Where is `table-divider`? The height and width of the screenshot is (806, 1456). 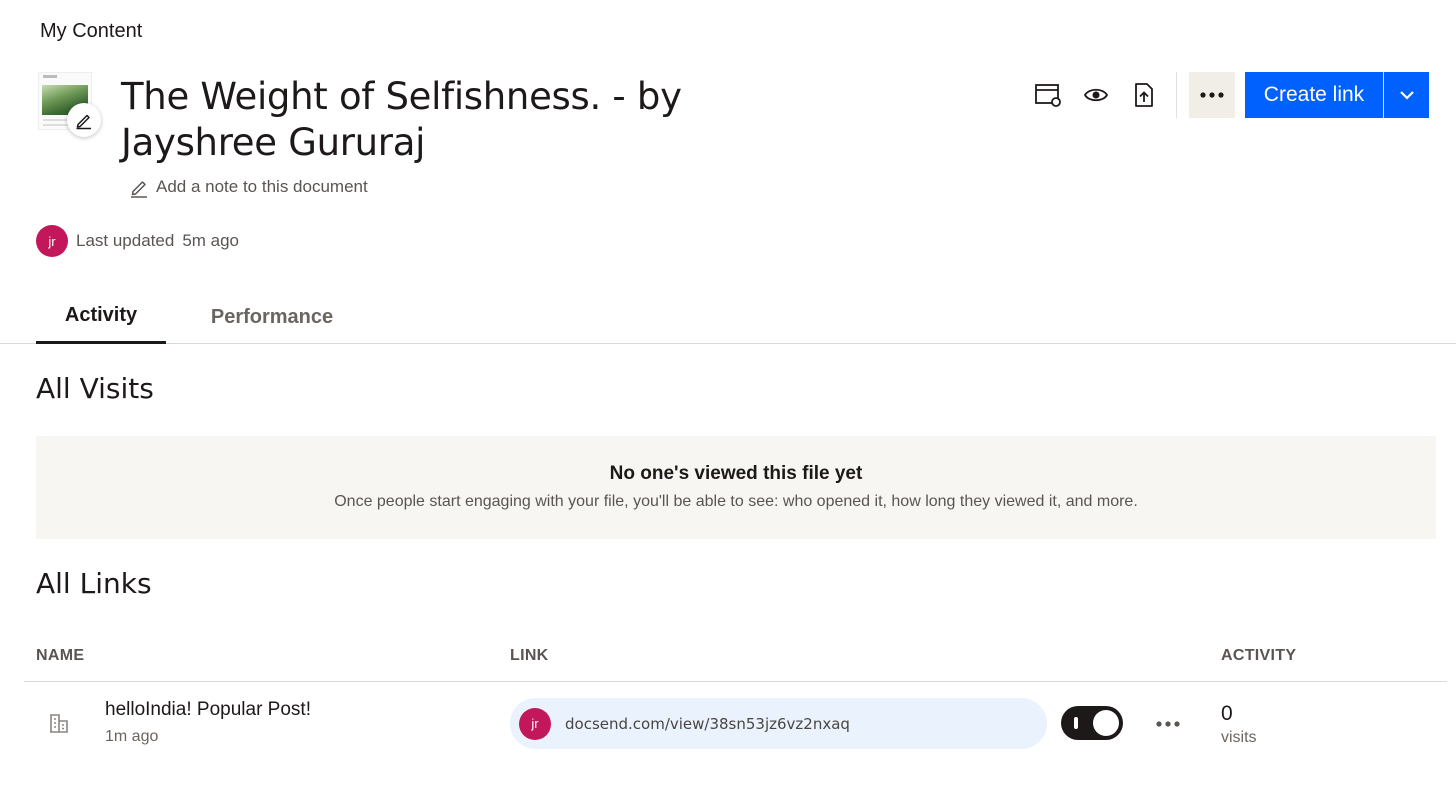
table-divider is located at coordinates (735, 681).